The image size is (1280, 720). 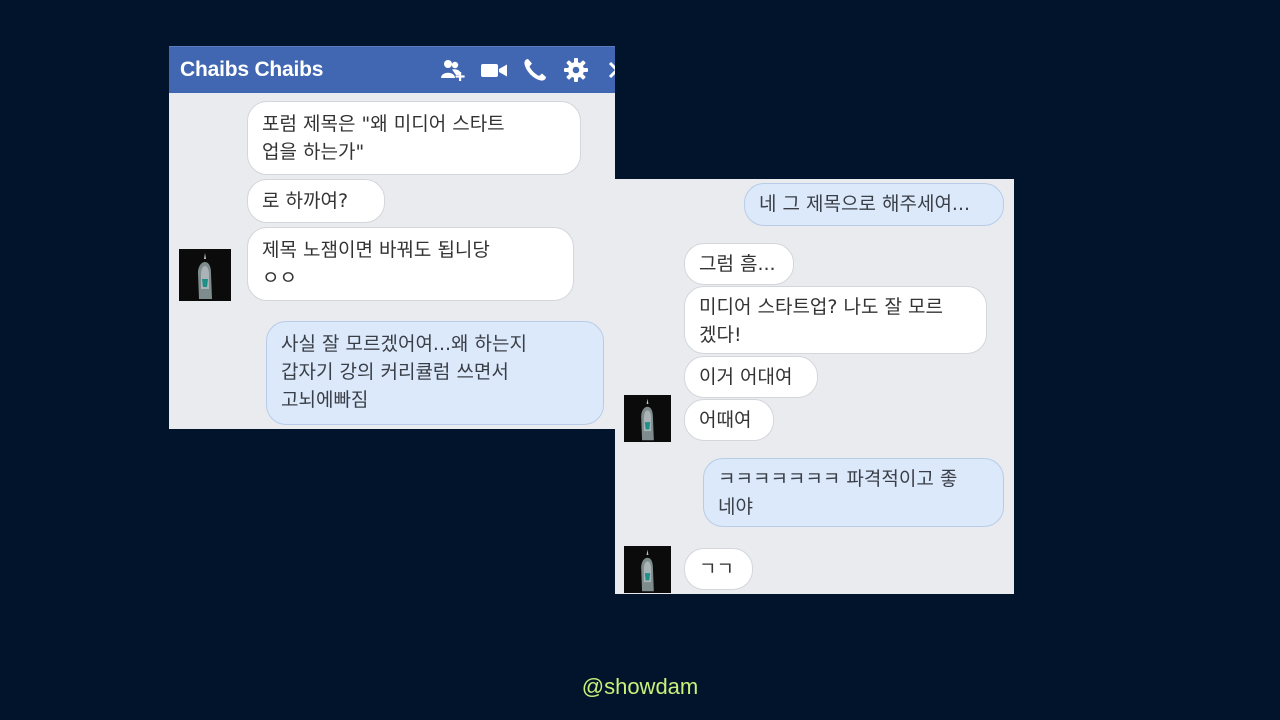 What do you see at coordinates (835, 320) in the screenshot?
I see `message-bubble-incoming: 미디어 스타트업? 나도 잘 모르 겠다!` at bounding box center [835, 320].